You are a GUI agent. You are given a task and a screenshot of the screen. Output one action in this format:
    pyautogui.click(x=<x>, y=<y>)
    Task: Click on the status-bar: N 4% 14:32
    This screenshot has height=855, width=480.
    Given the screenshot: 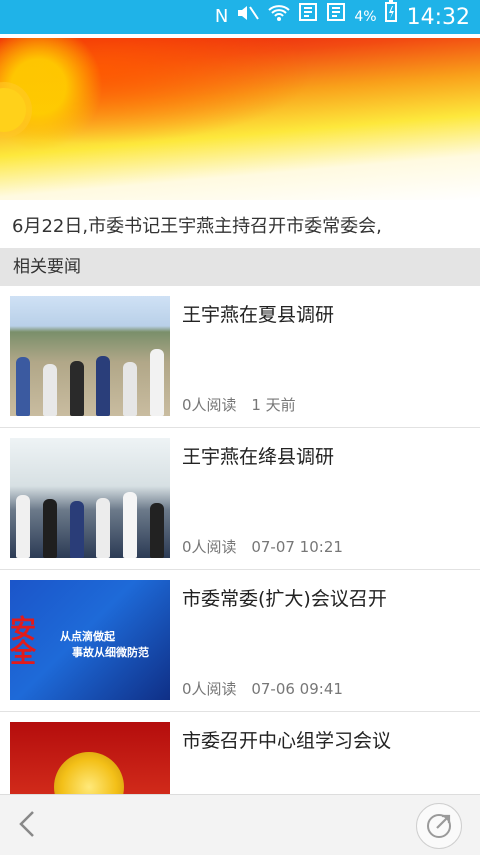 What is the action you would take?
    pyautogui.click(x=240, y=17)
    